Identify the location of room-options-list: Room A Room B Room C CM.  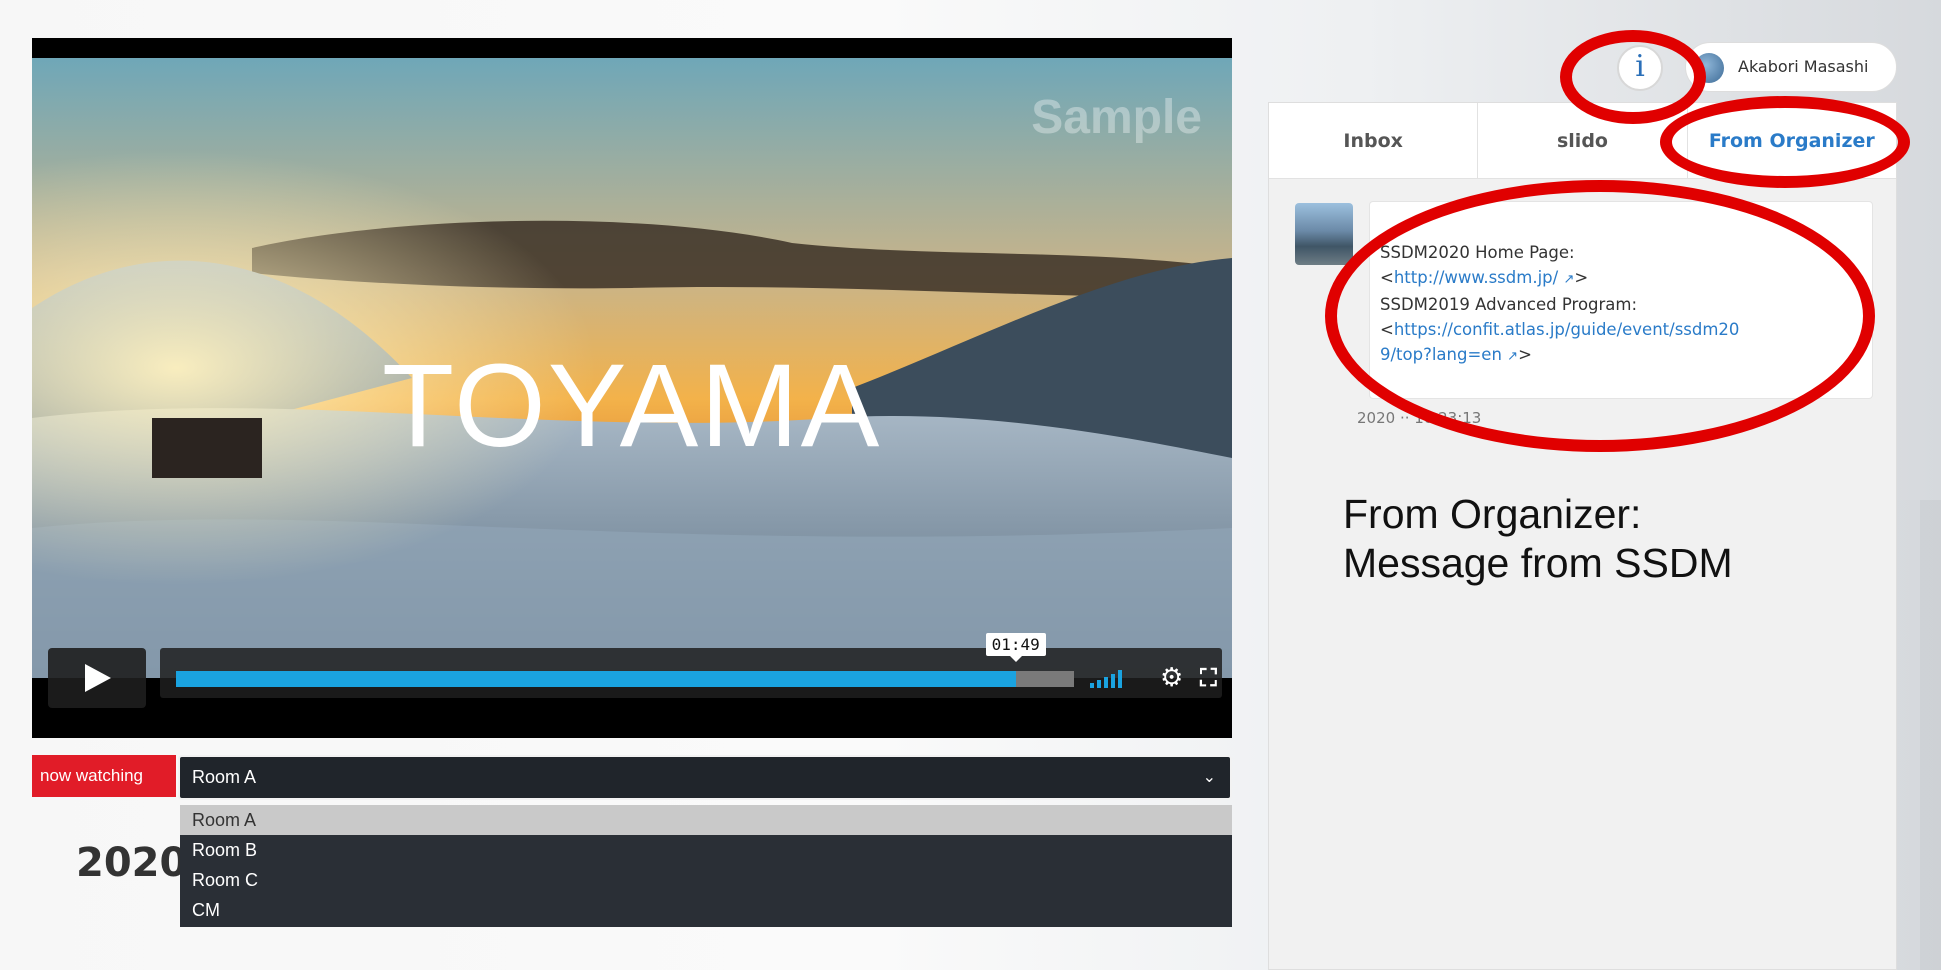
(706, 866).